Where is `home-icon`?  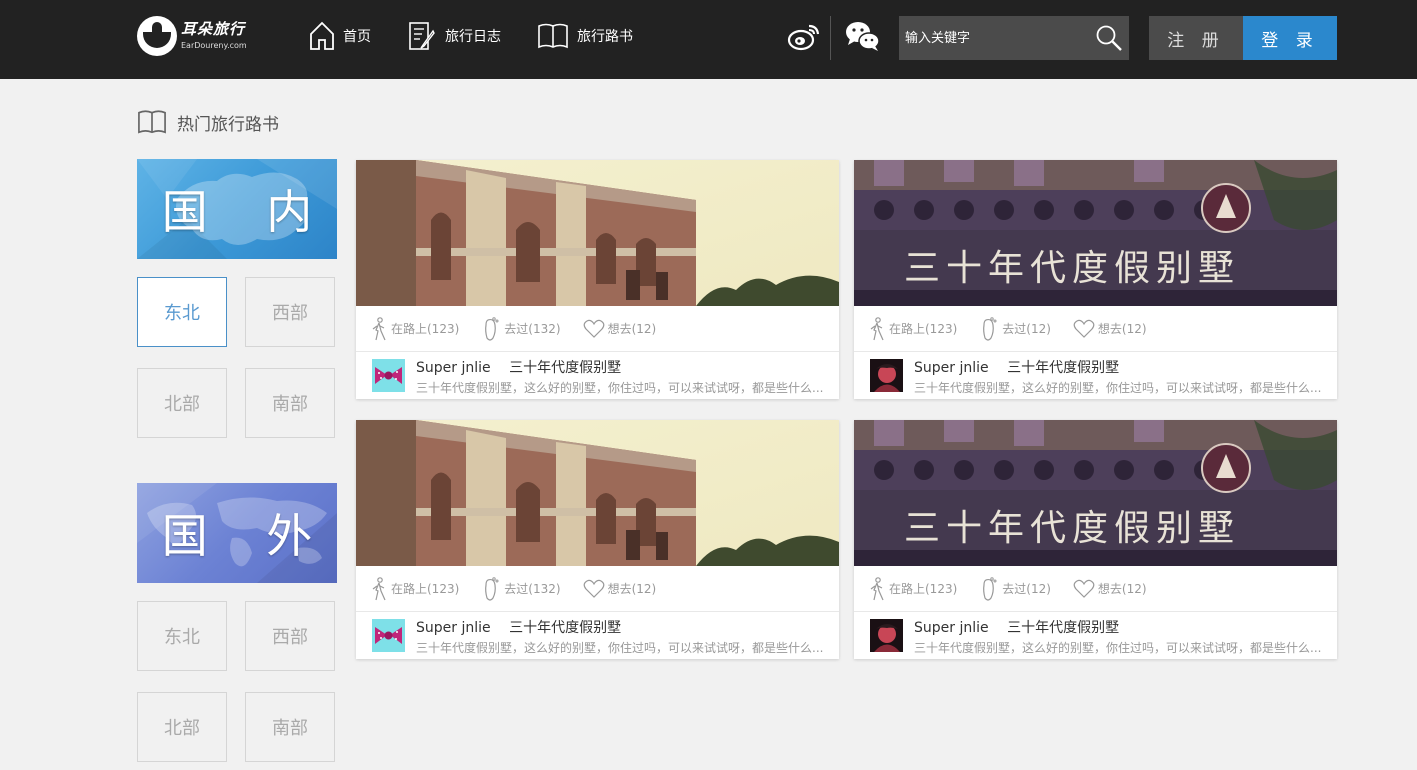
home-icon is located at coordinates (322, 35).